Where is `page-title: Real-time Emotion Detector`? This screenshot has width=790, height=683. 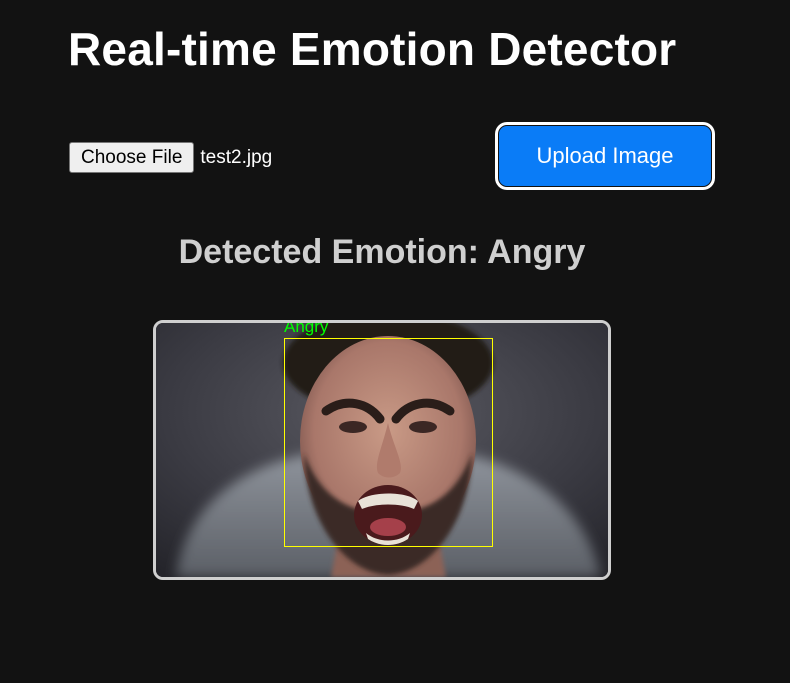 page-title: Real-time Emotion Detector is located at coordinates (372, 49).